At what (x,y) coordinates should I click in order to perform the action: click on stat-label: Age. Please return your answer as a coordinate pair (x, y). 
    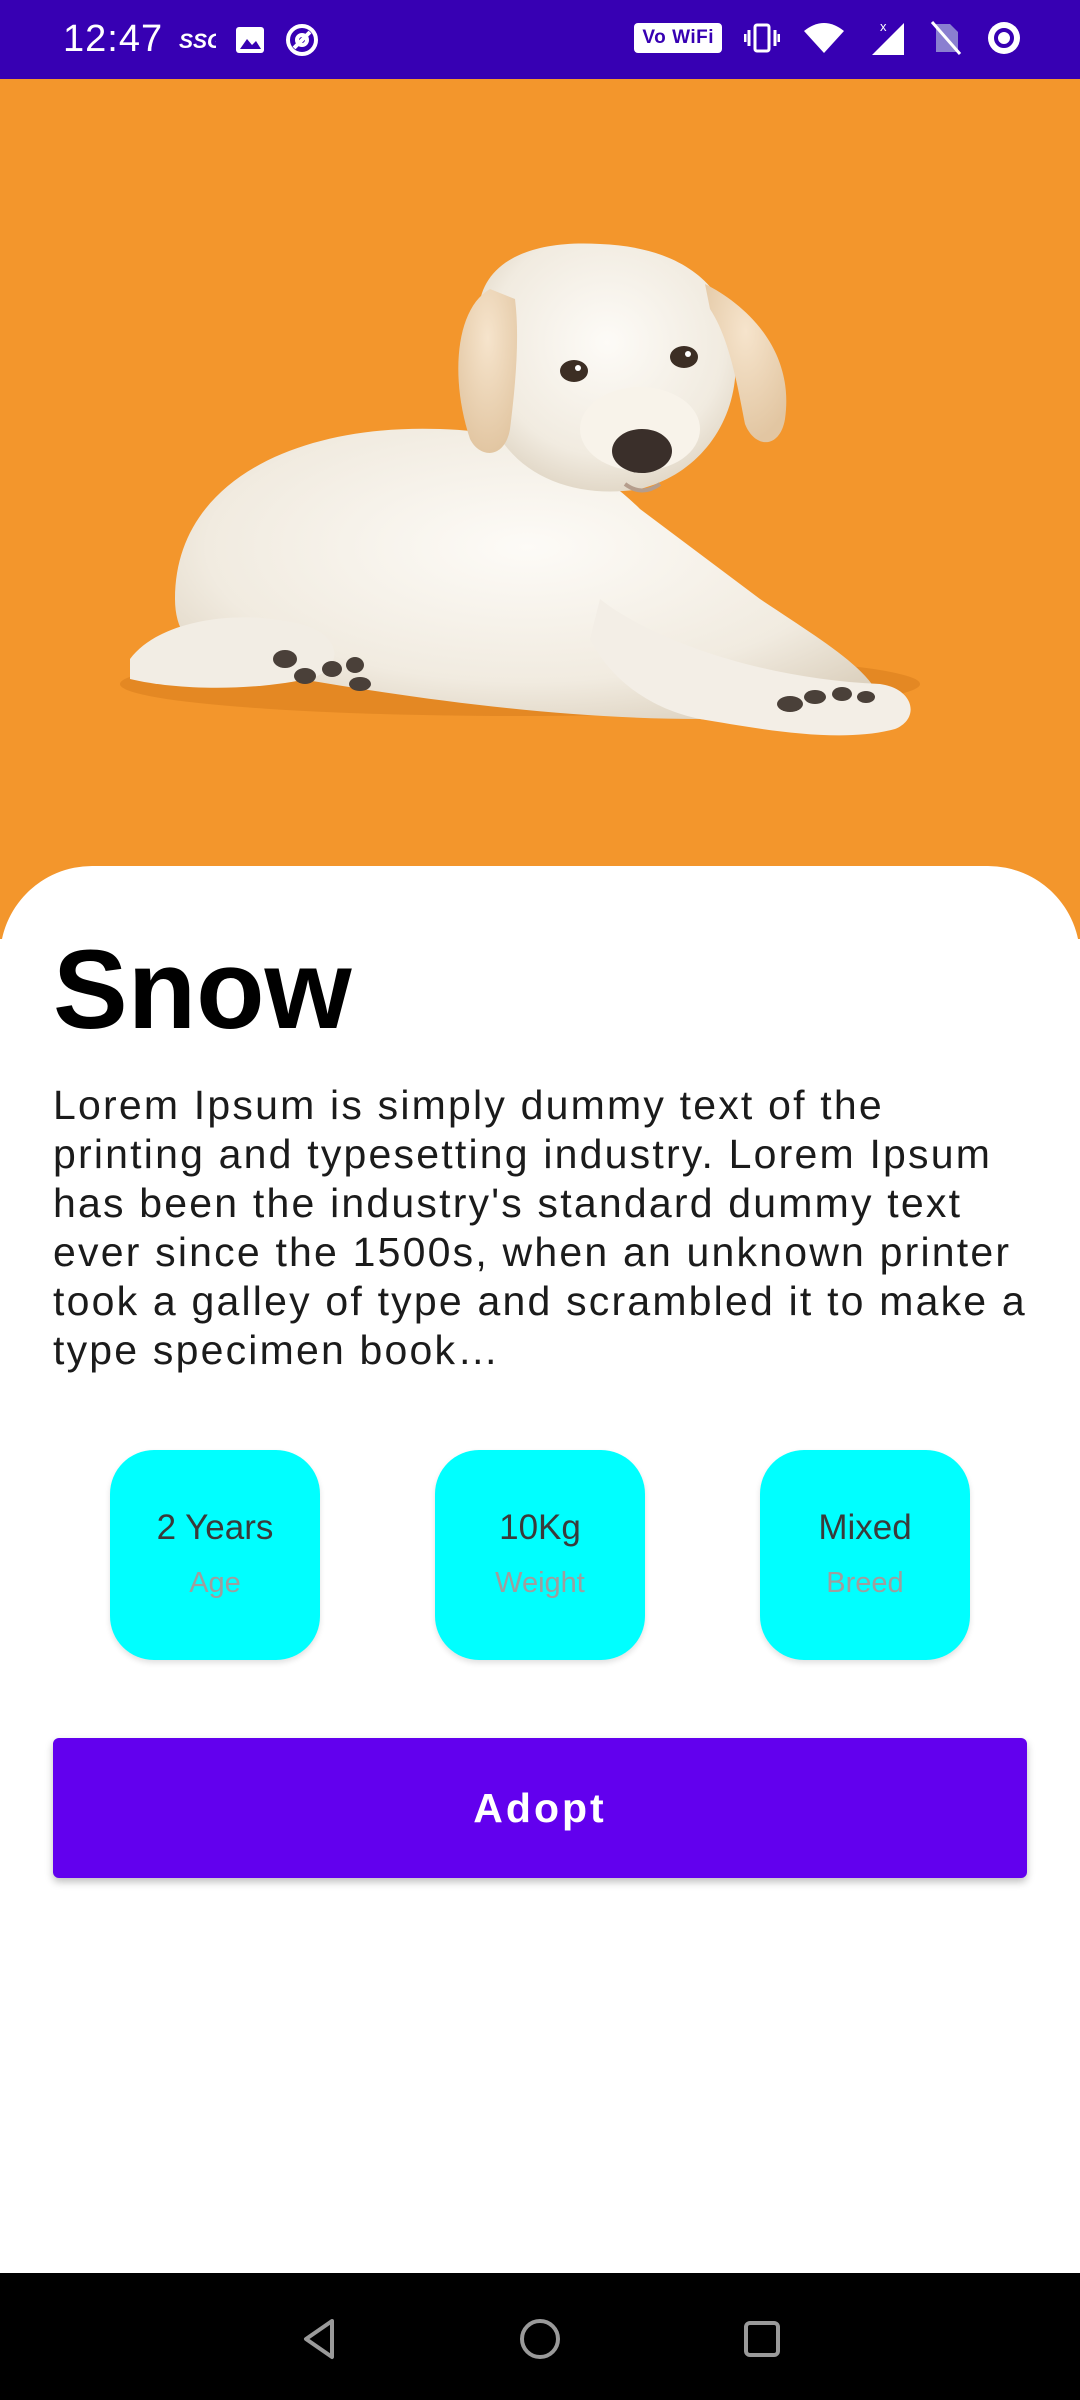
    Looking at the image, I should click on (215, 1583).